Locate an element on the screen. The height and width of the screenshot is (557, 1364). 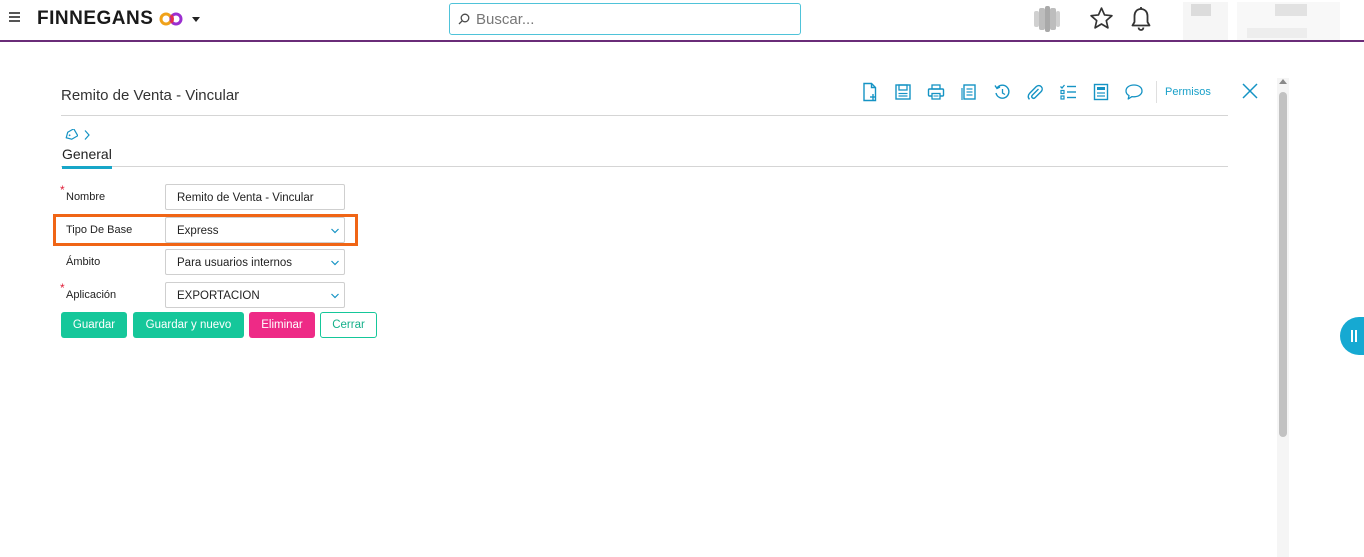
brand-name: FINNEGANS is located at coordinates (95, 18).